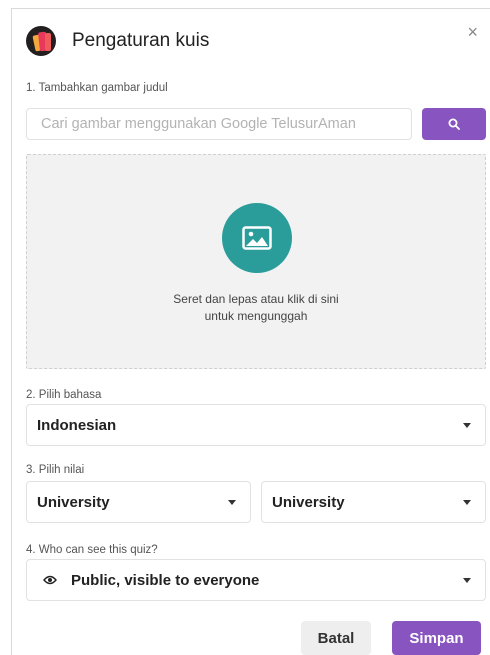  I want to click on dialog-header: Pengaturan kuis, so click(117, 41).